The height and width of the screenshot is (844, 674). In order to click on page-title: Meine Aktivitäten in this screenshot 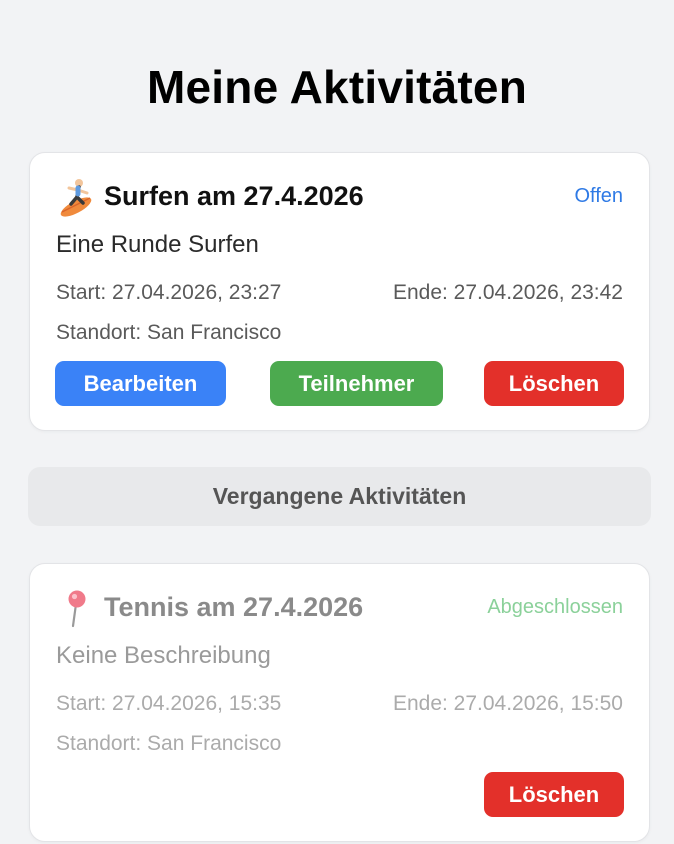, I will do `click(336, 87)`.